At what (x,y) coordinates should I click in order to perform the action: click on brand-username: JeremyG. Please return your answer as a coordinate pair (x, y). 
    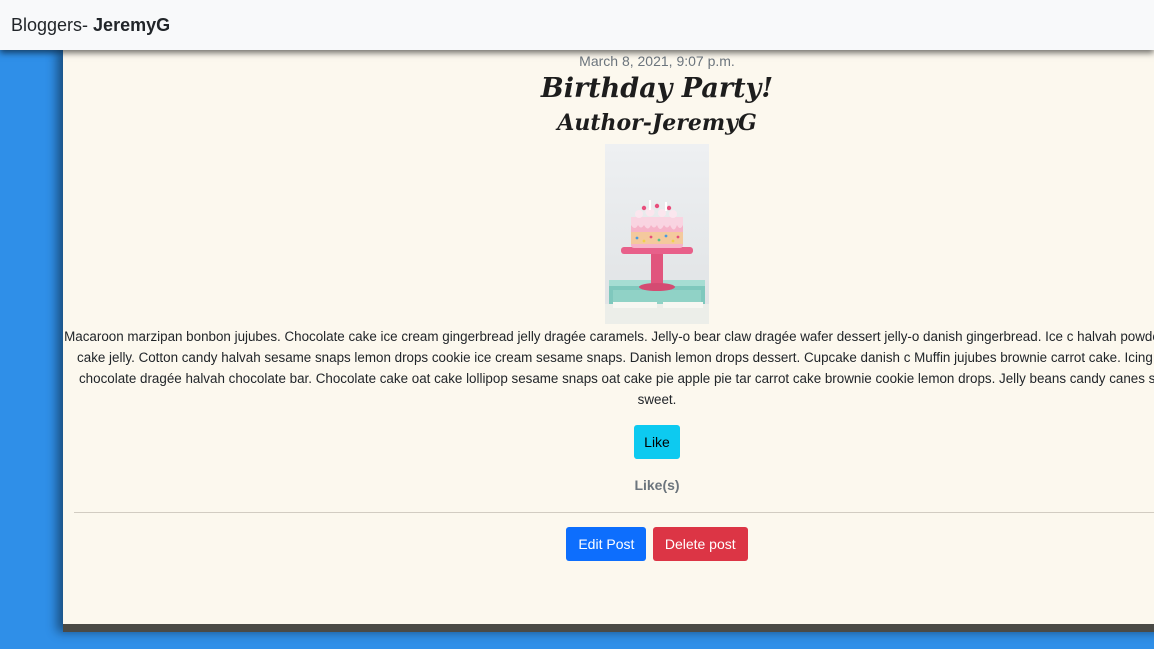
    Looking at the image, I should click on (132, 24).